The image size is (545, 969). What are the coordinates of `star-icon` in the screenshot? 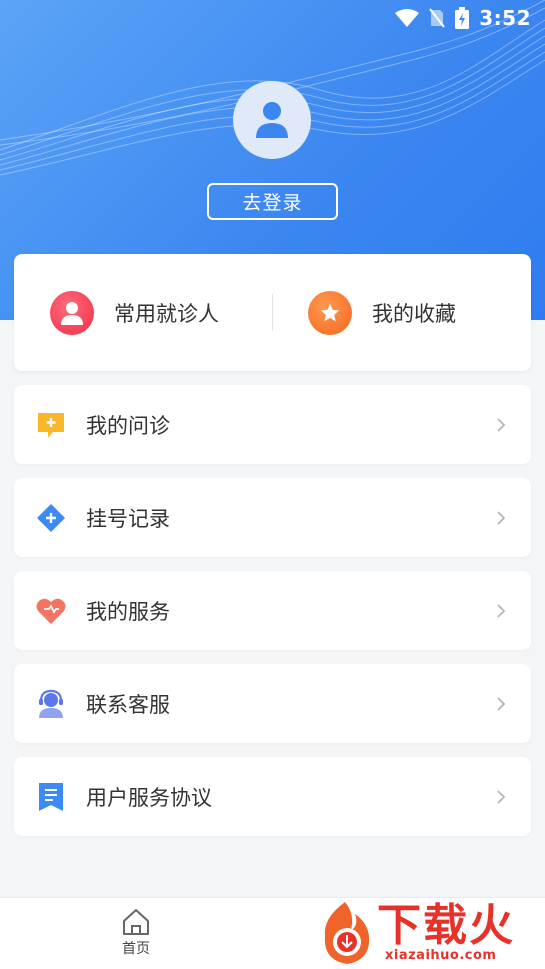 It's located at (330, 312).